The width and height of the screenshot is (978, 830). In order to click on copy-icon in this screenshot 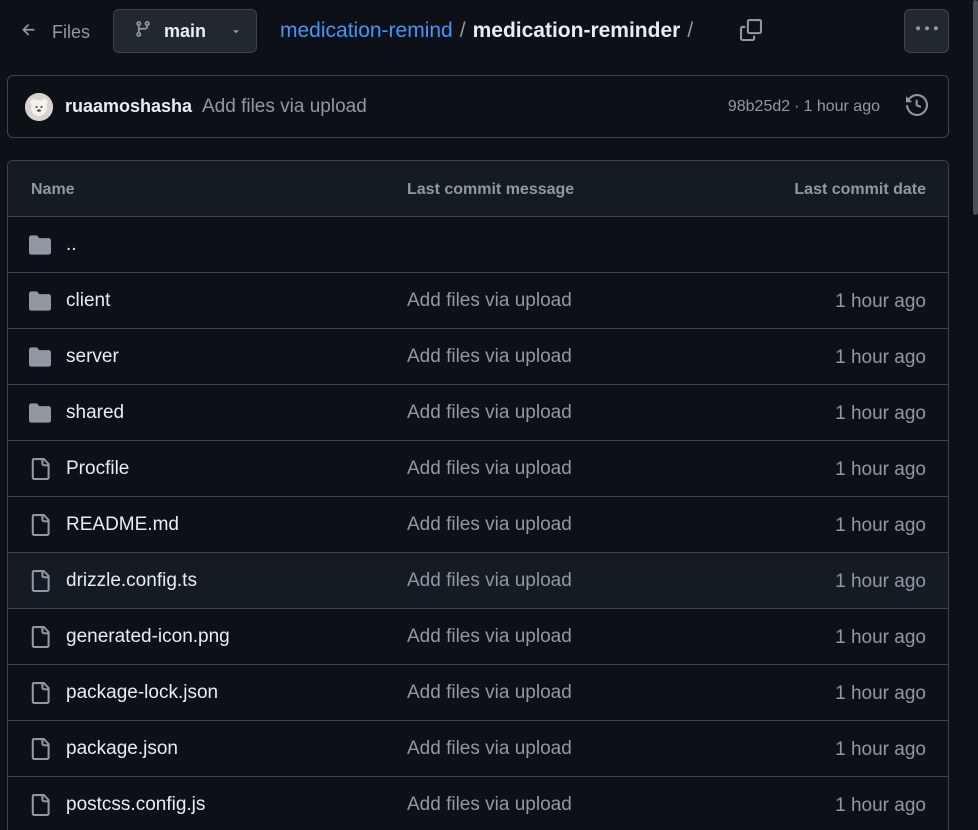, I will do `click(751, 32)`.